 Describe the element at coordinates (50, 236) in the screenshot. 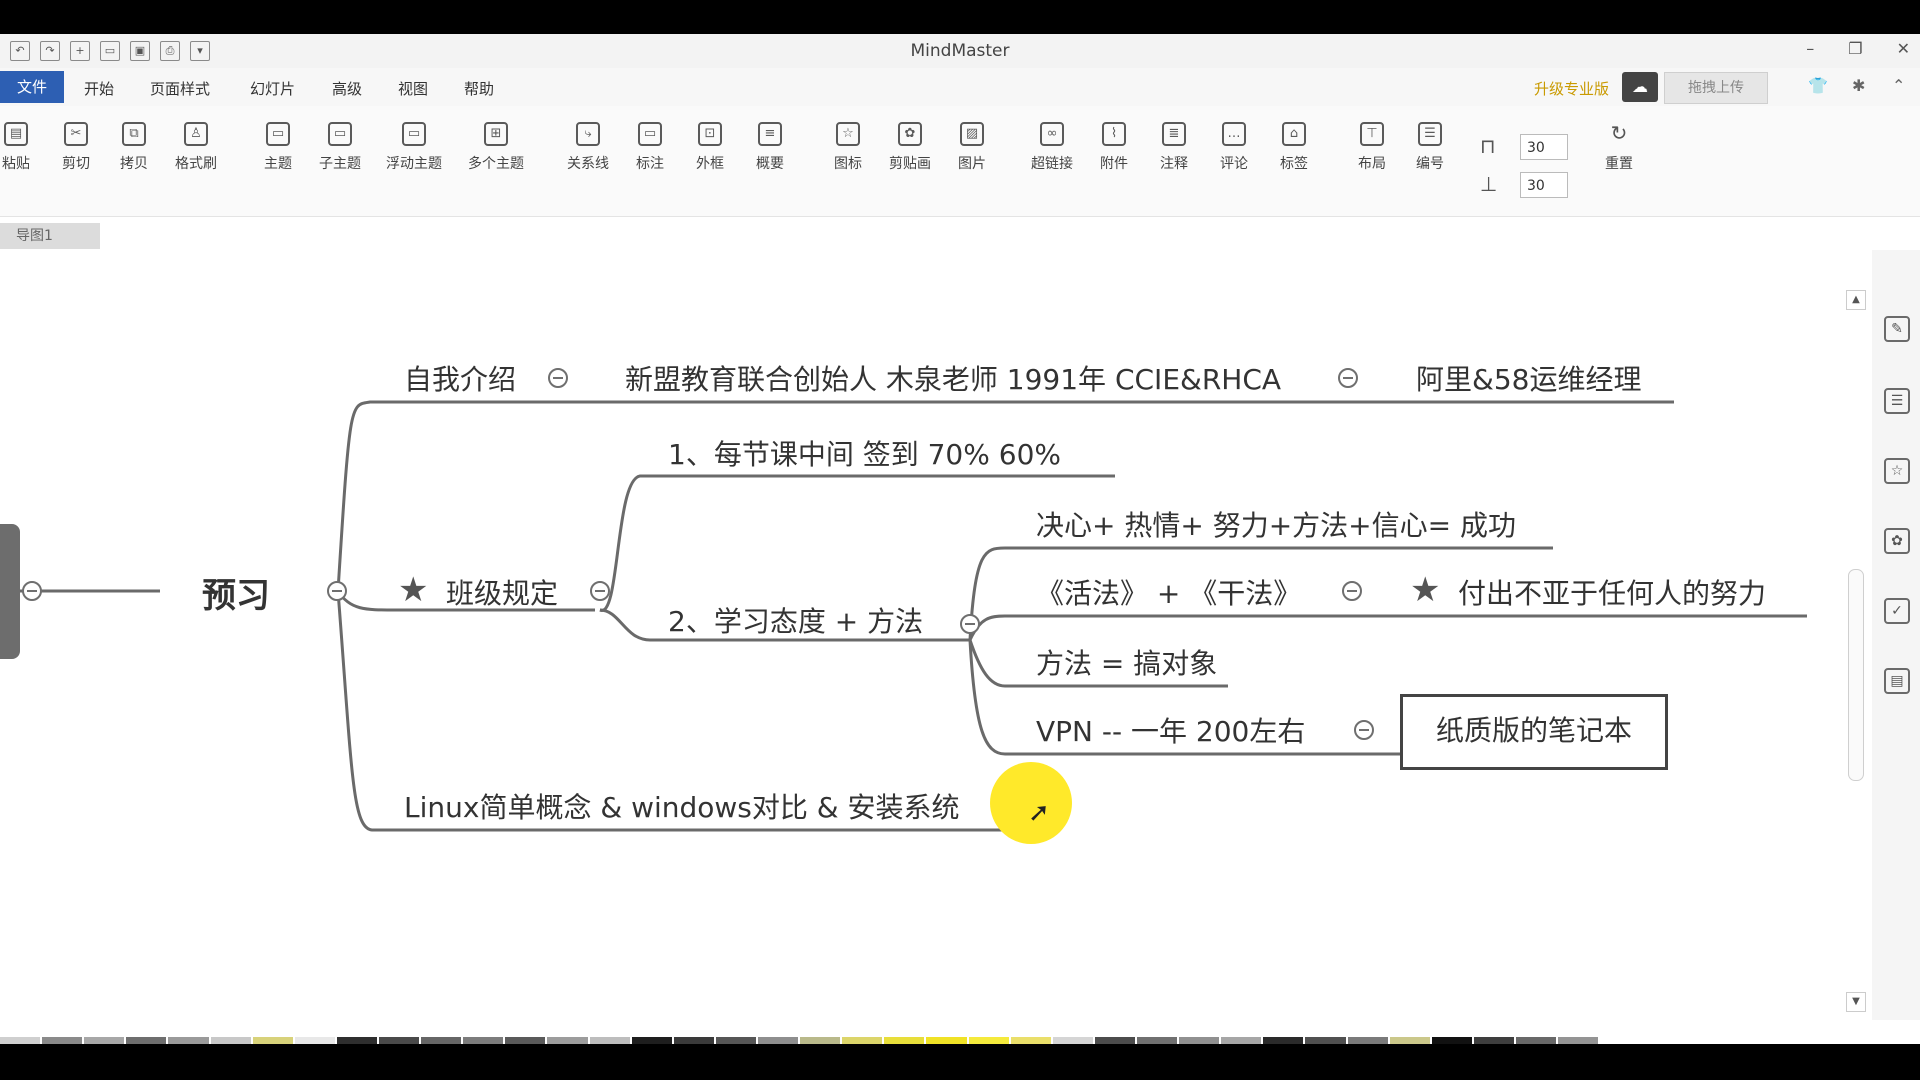

I see `document-tab: 导图1` at that location.